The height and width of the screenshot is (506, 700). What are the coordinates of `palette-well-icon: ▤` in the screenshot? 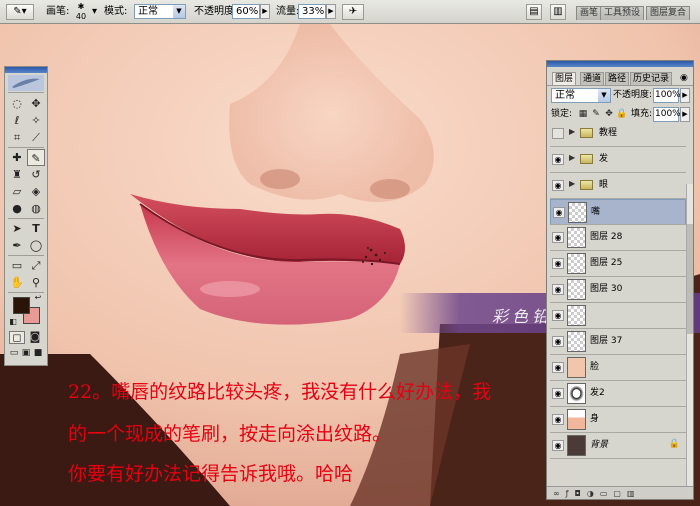 It's located at (534, 12).